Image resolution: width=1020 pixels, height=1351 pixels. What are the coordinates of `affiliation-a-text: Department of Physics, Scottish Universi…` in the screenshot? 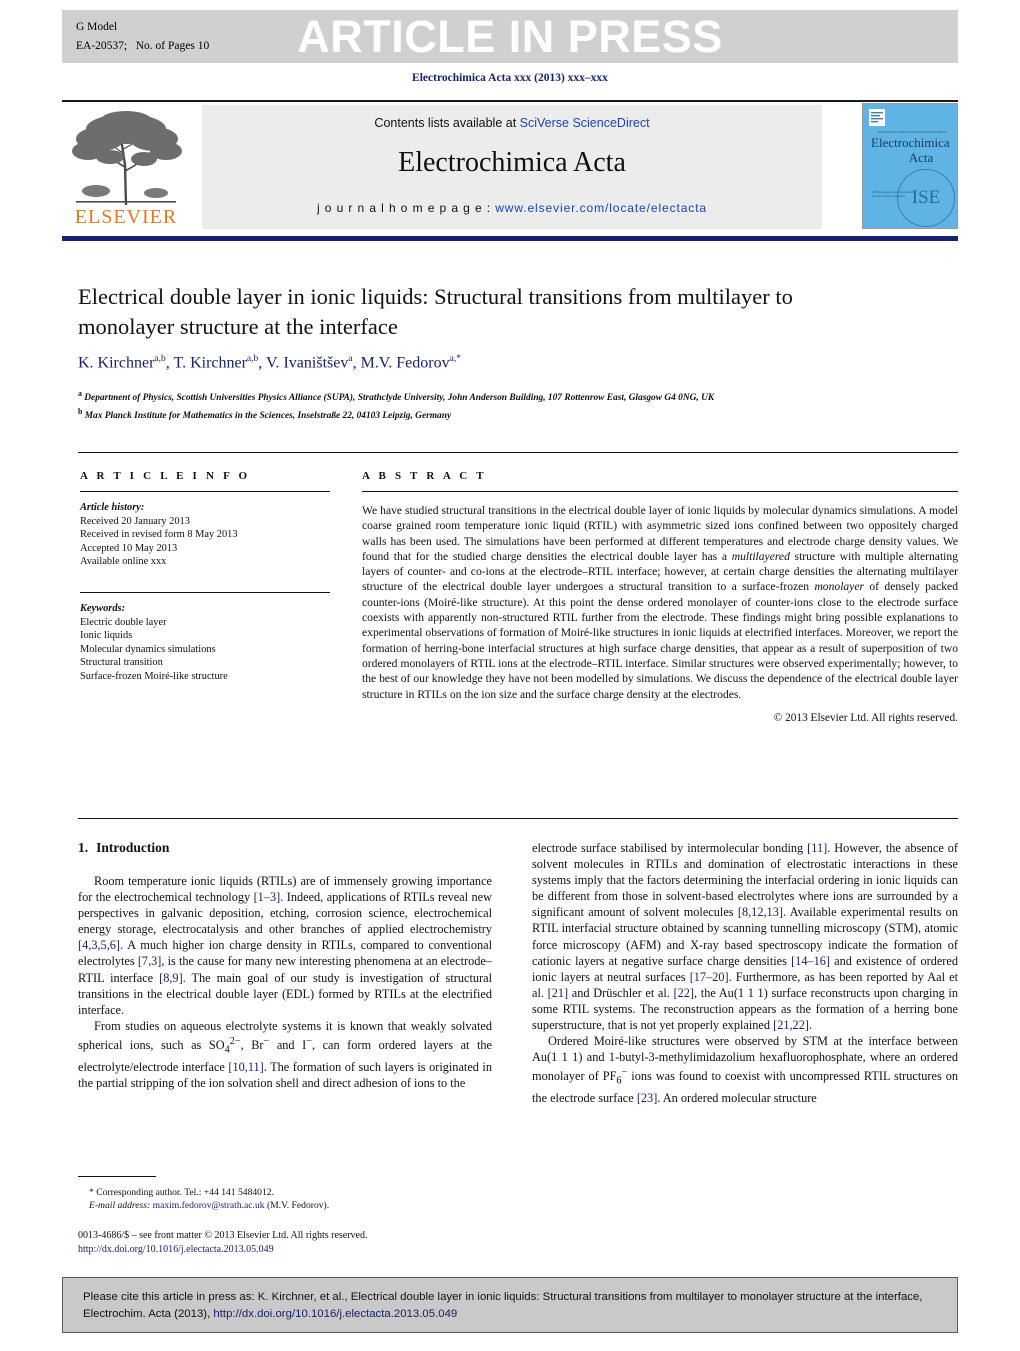 It's located at (399, 398).